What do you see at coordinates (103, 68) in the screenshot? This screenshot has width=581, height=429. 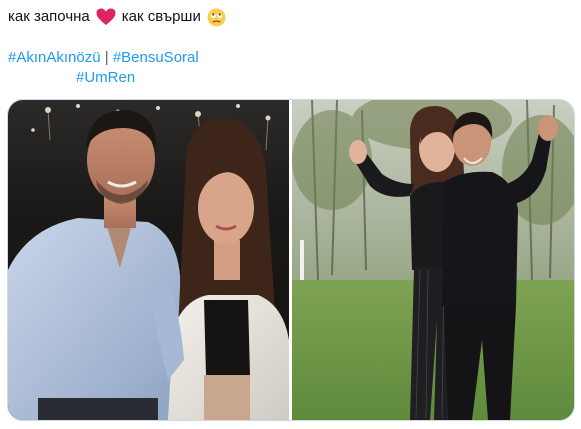 I see `hashtag-block: #AkınAkınözü | #BensuSoral #UmRen` at bounding box center [103, 68].